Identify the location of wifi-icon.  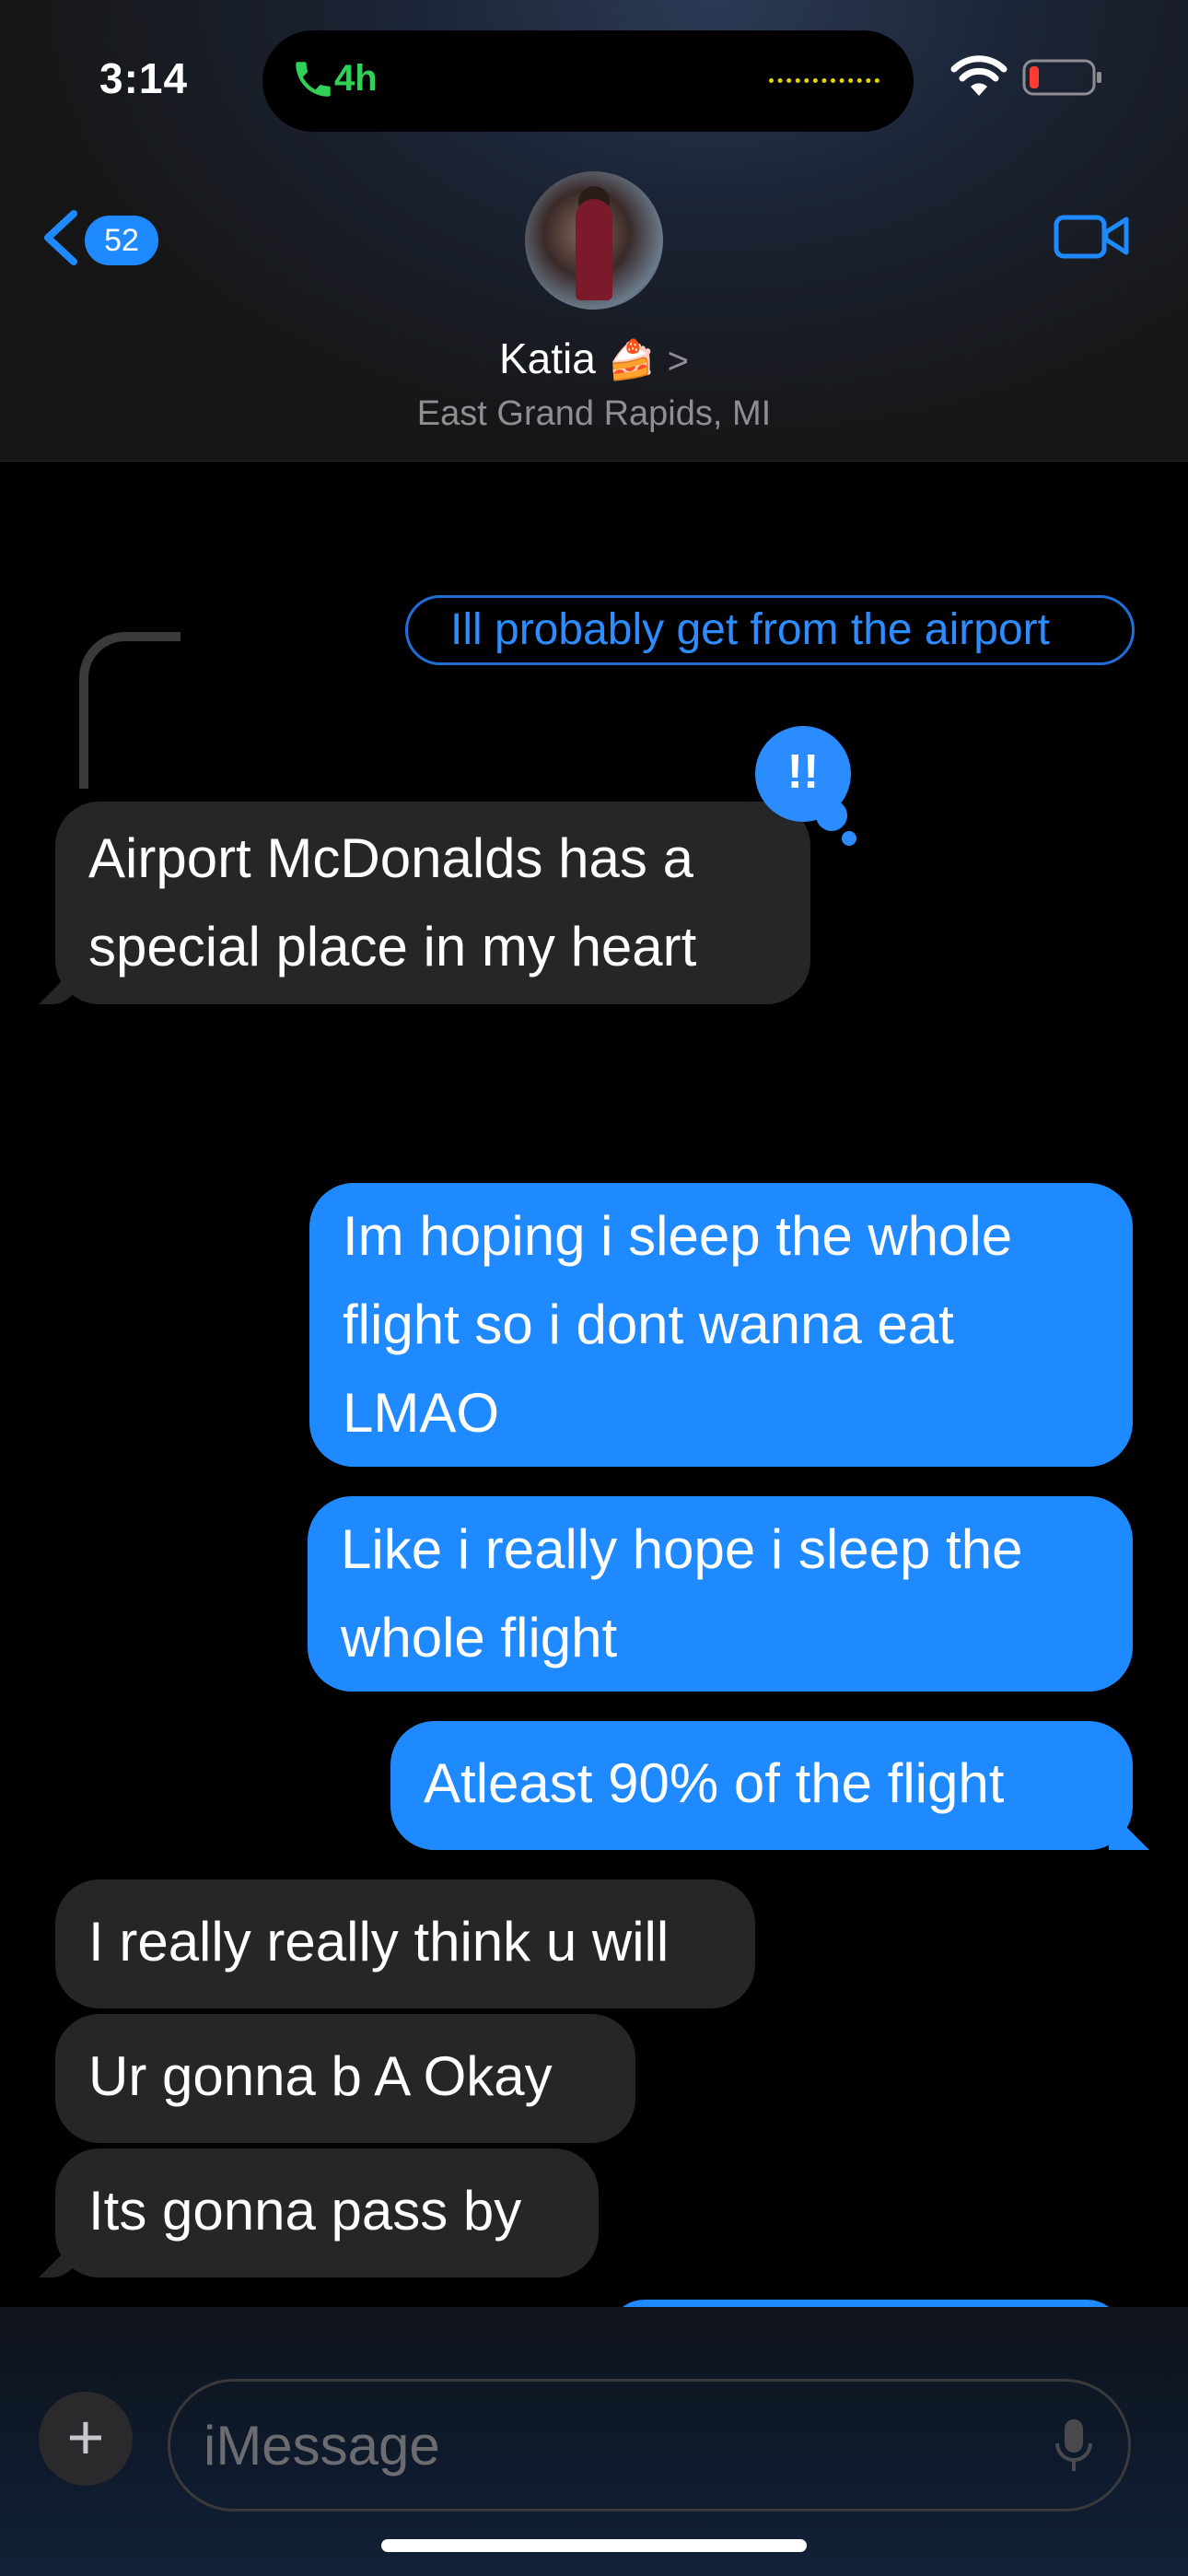
(979, 75).